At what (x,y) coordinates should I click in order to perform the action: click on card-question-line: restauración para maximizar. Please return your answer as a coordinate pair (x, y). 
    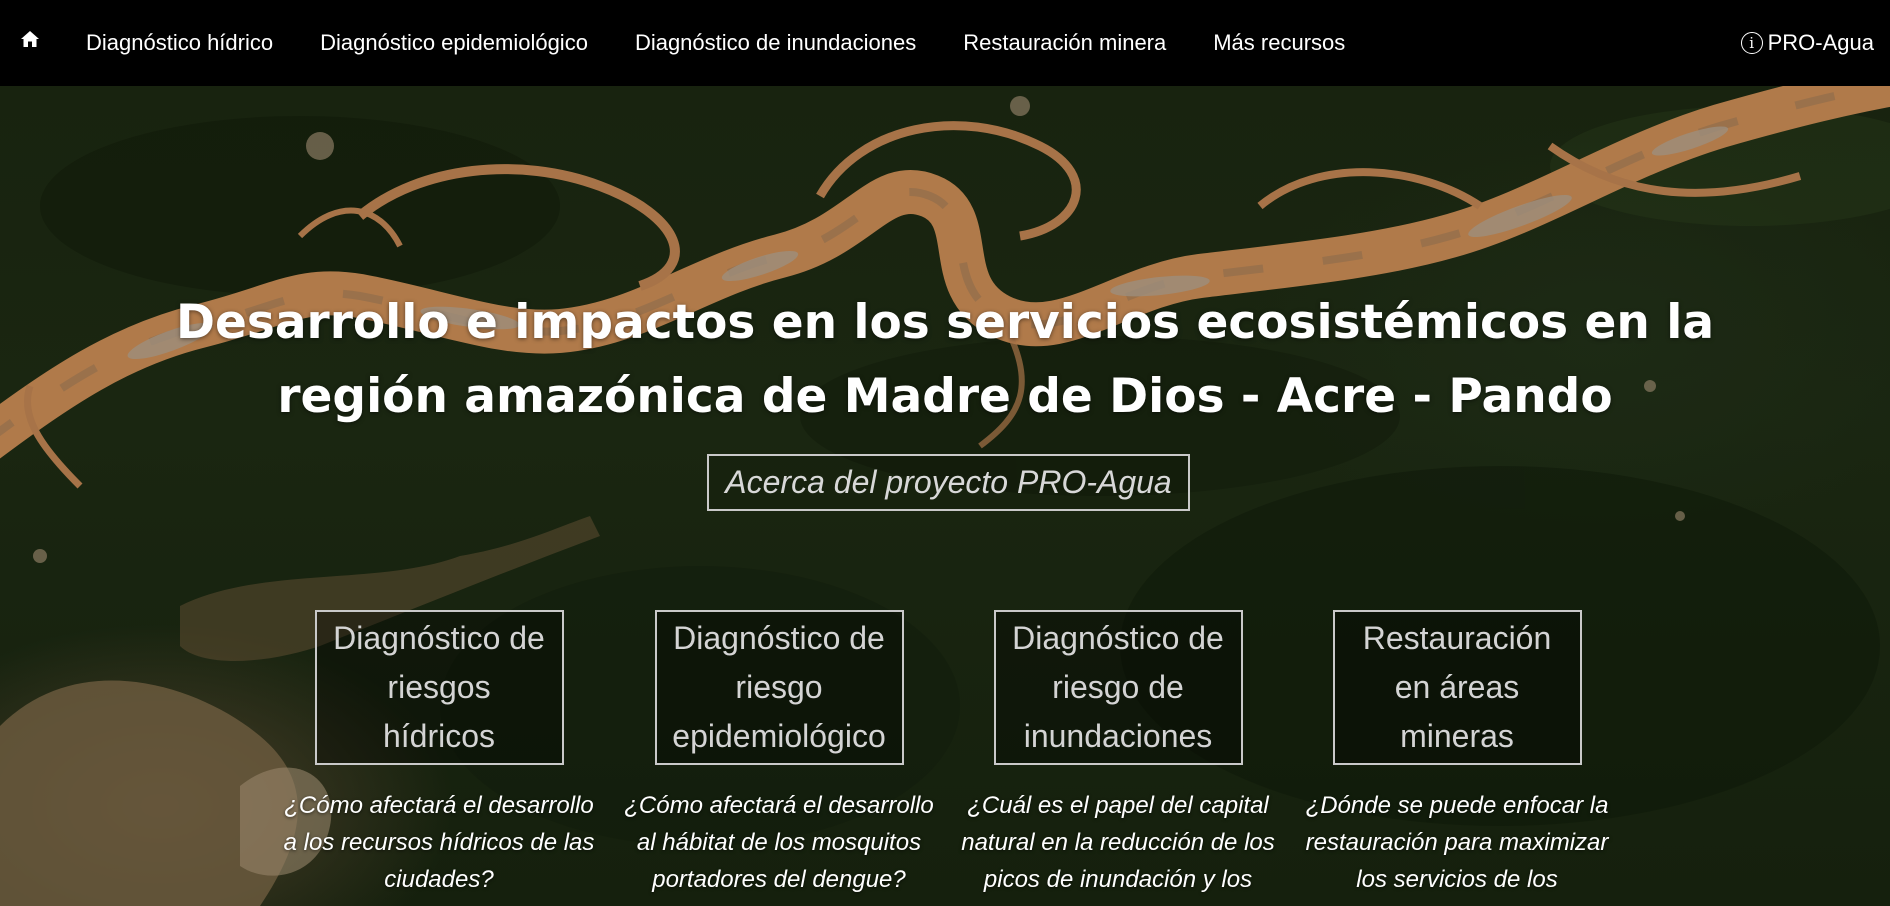
    Looking at the image, I should click on (1457, 842).